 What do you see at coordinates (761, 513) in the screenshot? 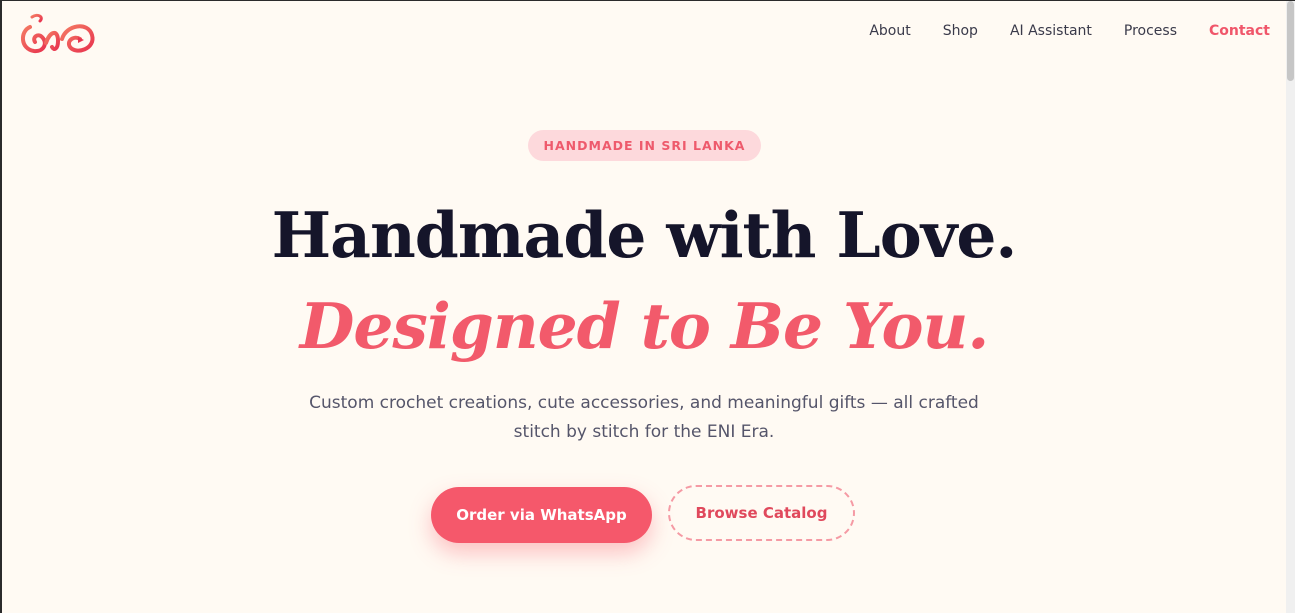
I see `browse-catalog-button: Browse Catalog` at bounding box center [761, 513].